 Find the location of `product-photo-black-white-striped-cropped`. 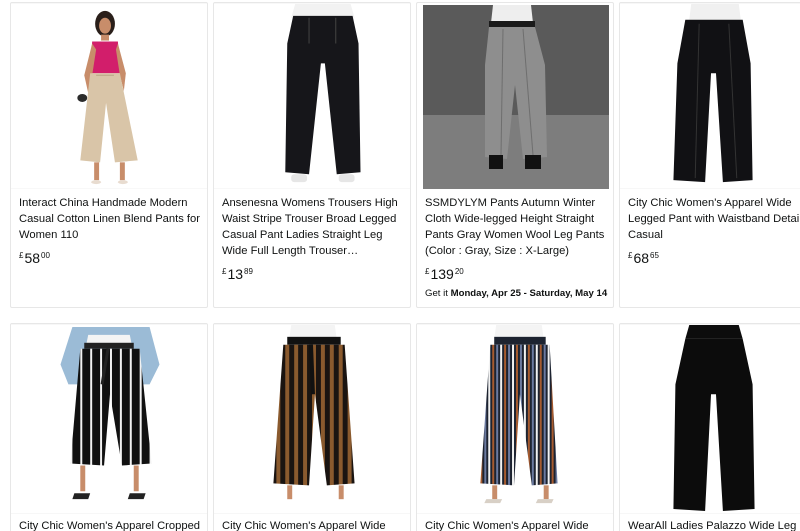

product-photo-black-white-striped-cropped is located at coordinates (109, 419).